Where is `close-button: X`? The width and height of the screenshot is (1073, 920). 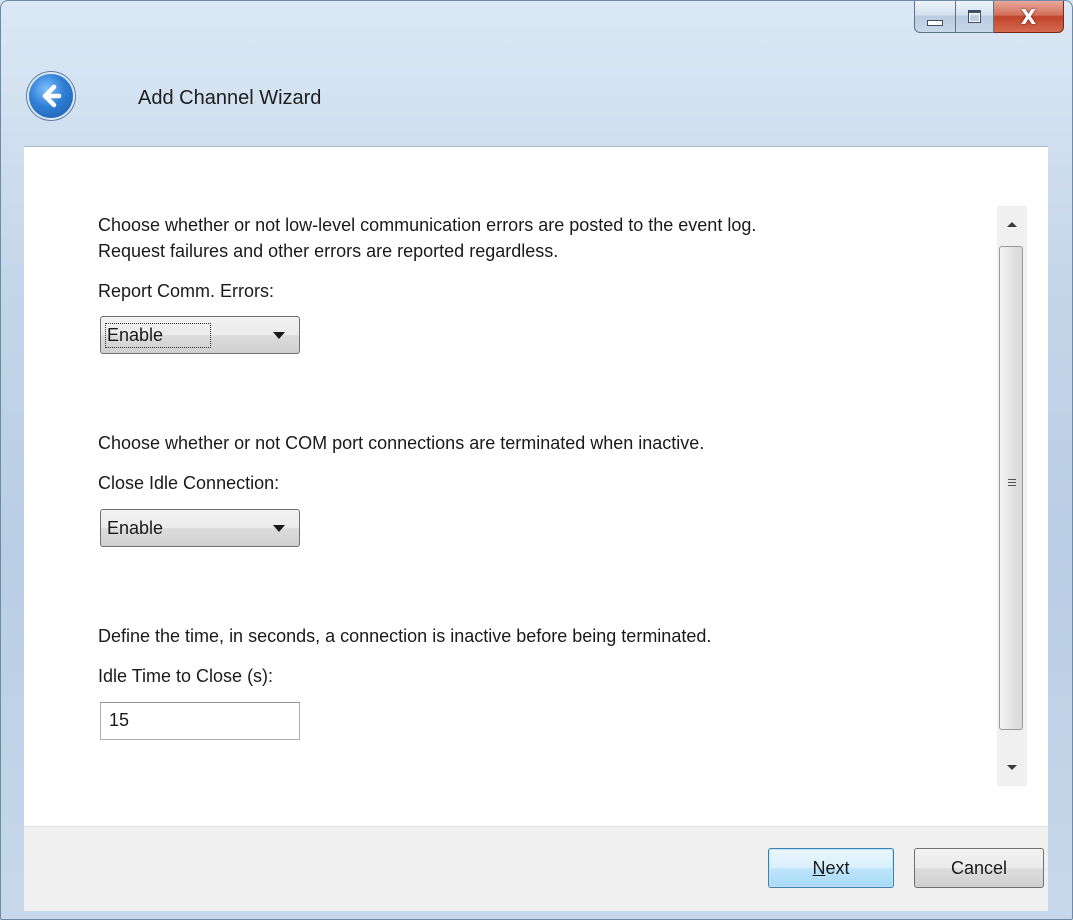
close-button: X is located at coordinates (1029, 17).